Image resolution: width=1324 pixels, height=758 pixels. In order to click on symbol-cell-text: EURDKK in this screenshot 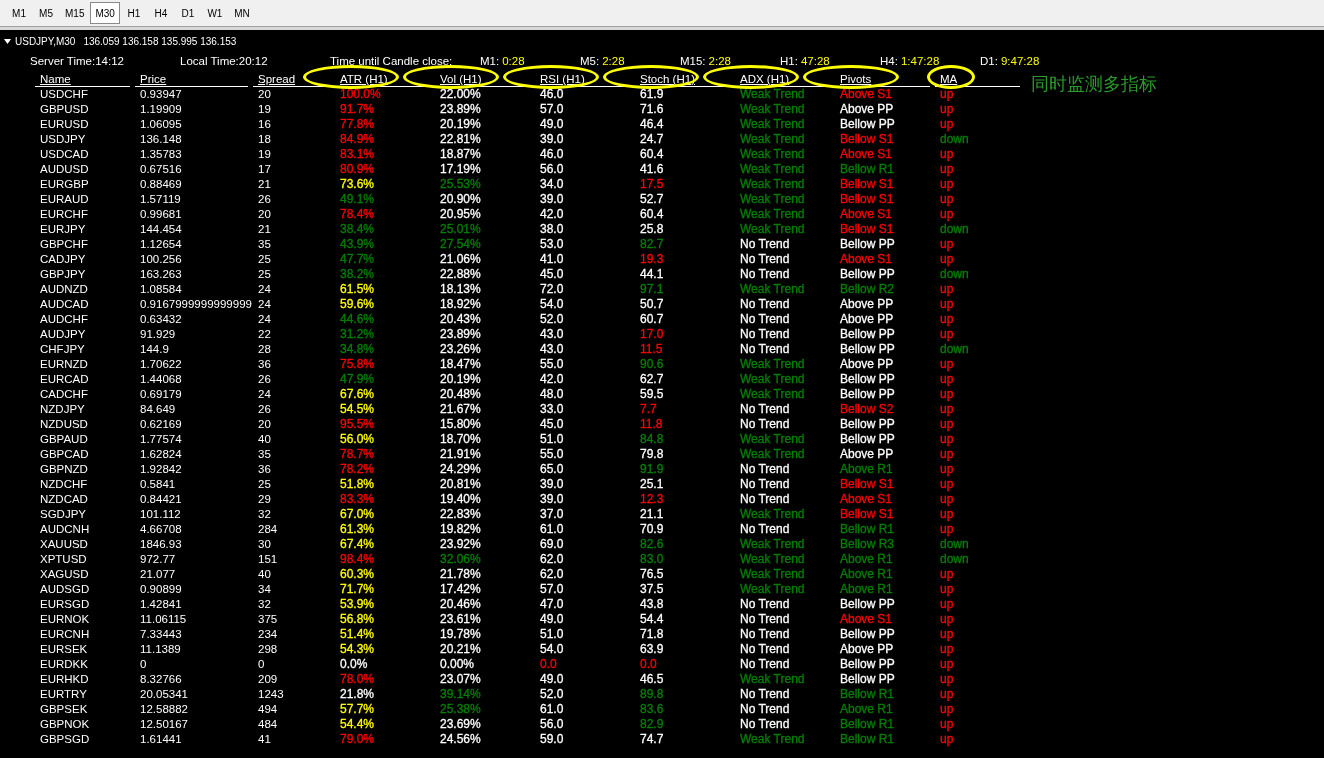, I will do `click(64, 664)`.